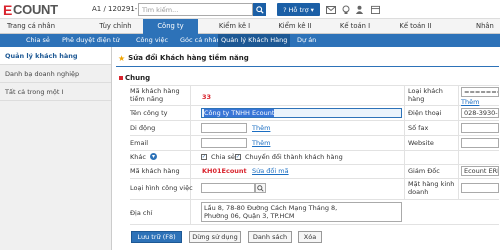 The image size is (500, 250). What do you see at coordinates (228, 188) in the screenshot?
I see `business-type-input` at bounding box center [228, 188].